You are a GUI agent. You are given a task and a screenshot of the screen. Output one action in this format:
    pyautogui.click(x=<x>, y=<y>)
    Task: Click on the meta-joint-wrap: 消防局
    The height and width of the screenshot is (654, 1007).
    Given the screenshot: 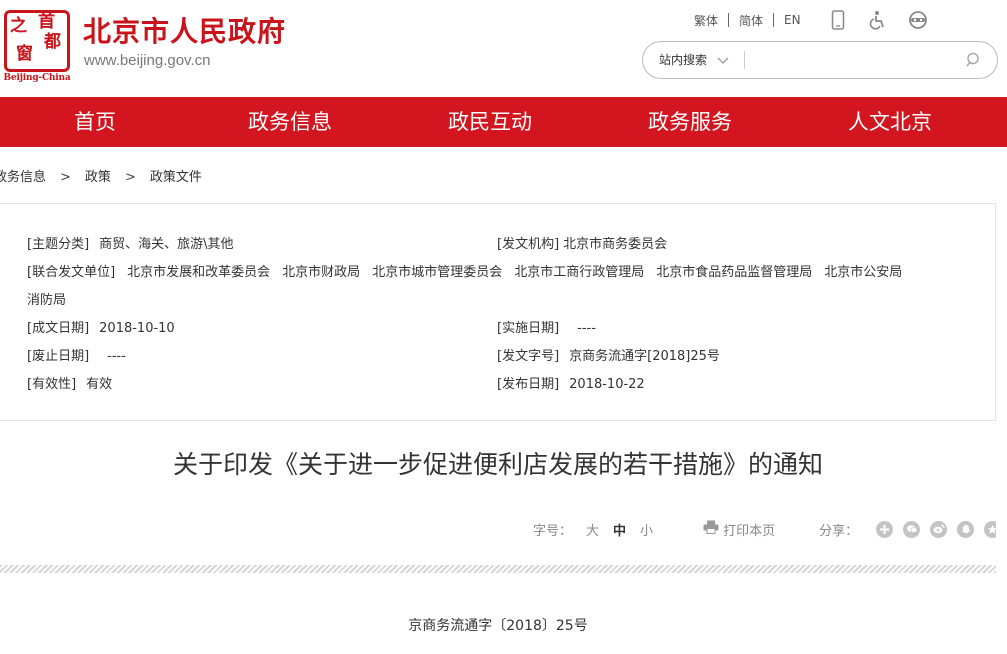 What is the action you would take?
    pyautogui.click(x=46, y=301)
    